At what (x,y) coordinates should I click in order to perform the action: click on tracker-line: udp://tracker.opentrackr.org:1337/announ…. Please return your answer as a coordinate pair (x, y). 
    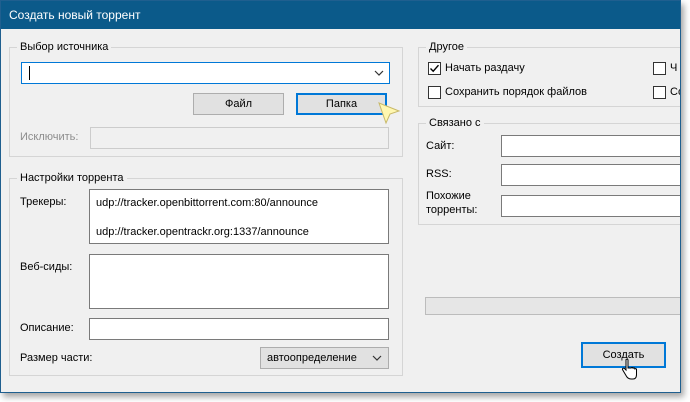
    Looking at the image, I should click on (202, 232).